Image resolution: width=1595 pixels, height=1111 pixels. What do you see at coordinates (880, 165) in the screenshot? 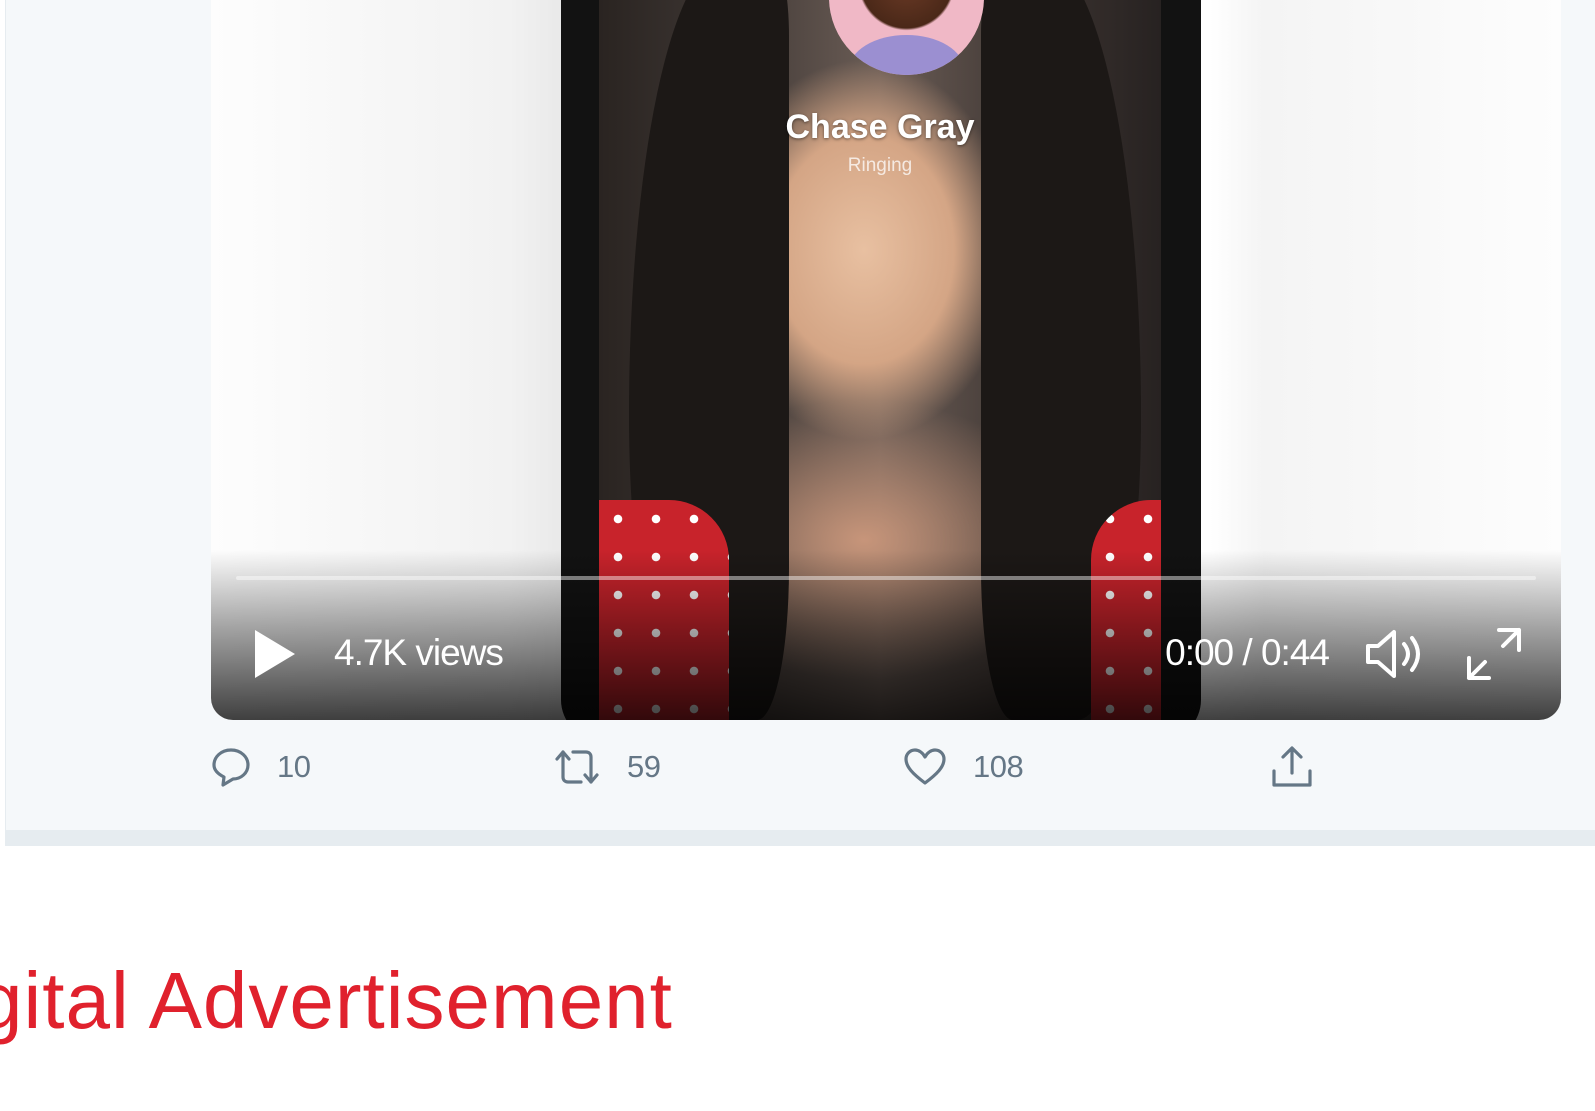
I see `caller-status: Ringing` at bounding box center [880, 165].